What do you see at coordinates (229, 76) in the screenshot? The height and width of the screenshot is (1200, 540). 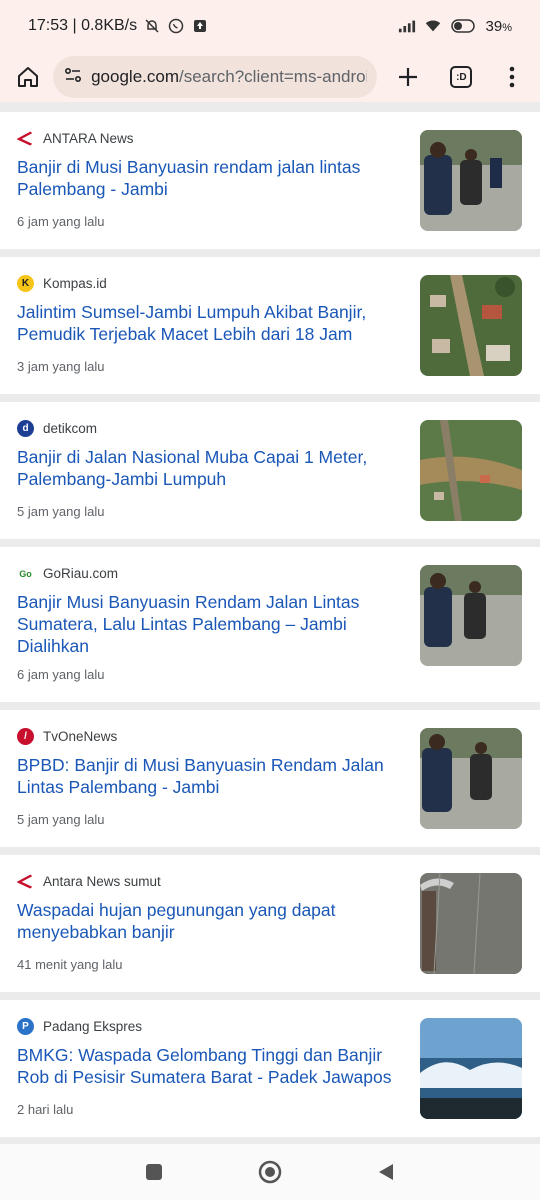 I see `url-text: google.com/search?client=ms-android` at bounding box center [229, 76].